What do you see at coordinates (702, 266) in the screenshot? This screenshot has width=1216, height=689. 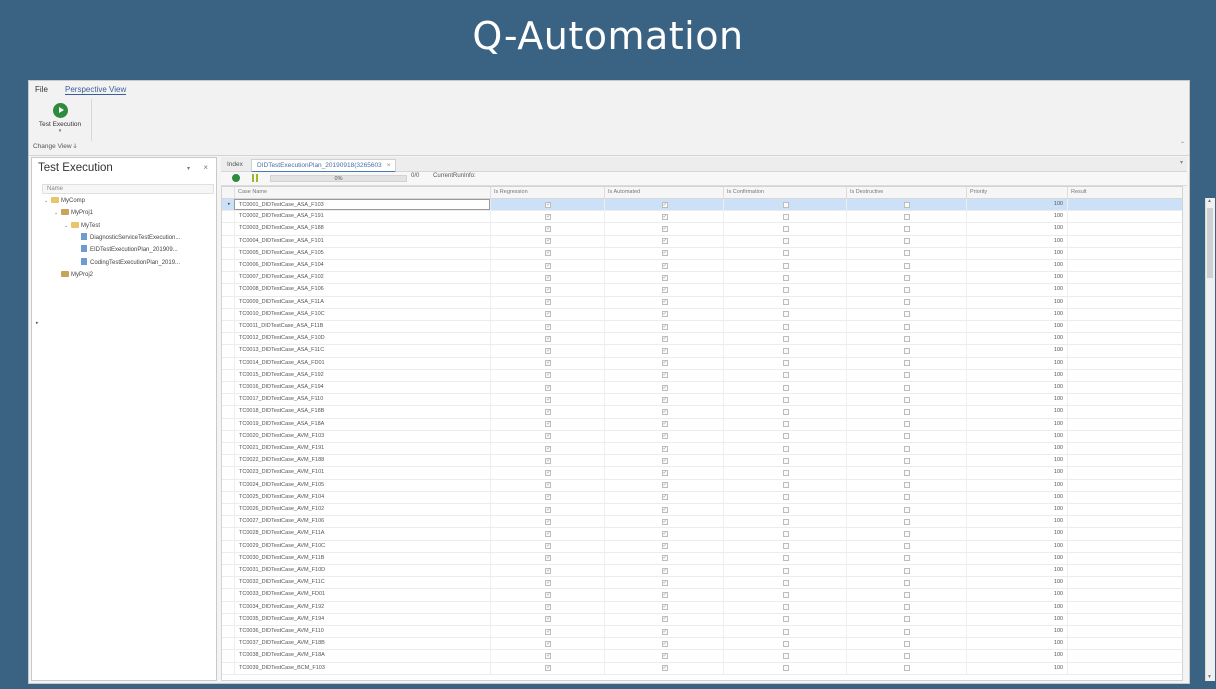 I see `table-row: TC0006_DIDTestCase_ASA_F104 100` at bounding box center [702, 266].